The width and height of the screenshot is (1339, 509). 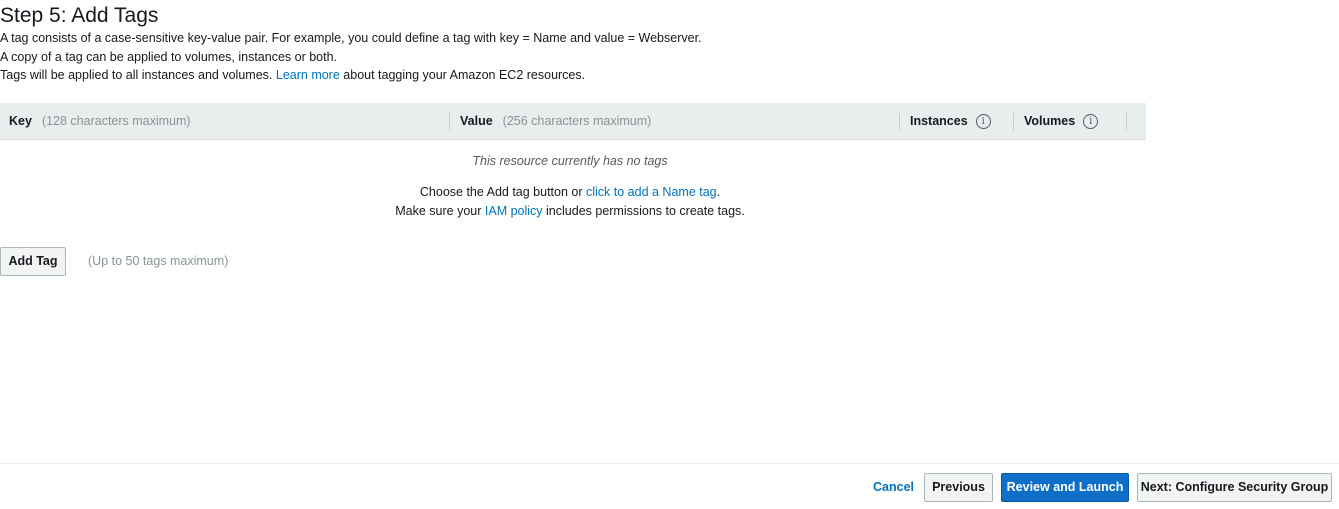 I want to click on iam-policy-link: IAM policy, so click(x=514, y=211).